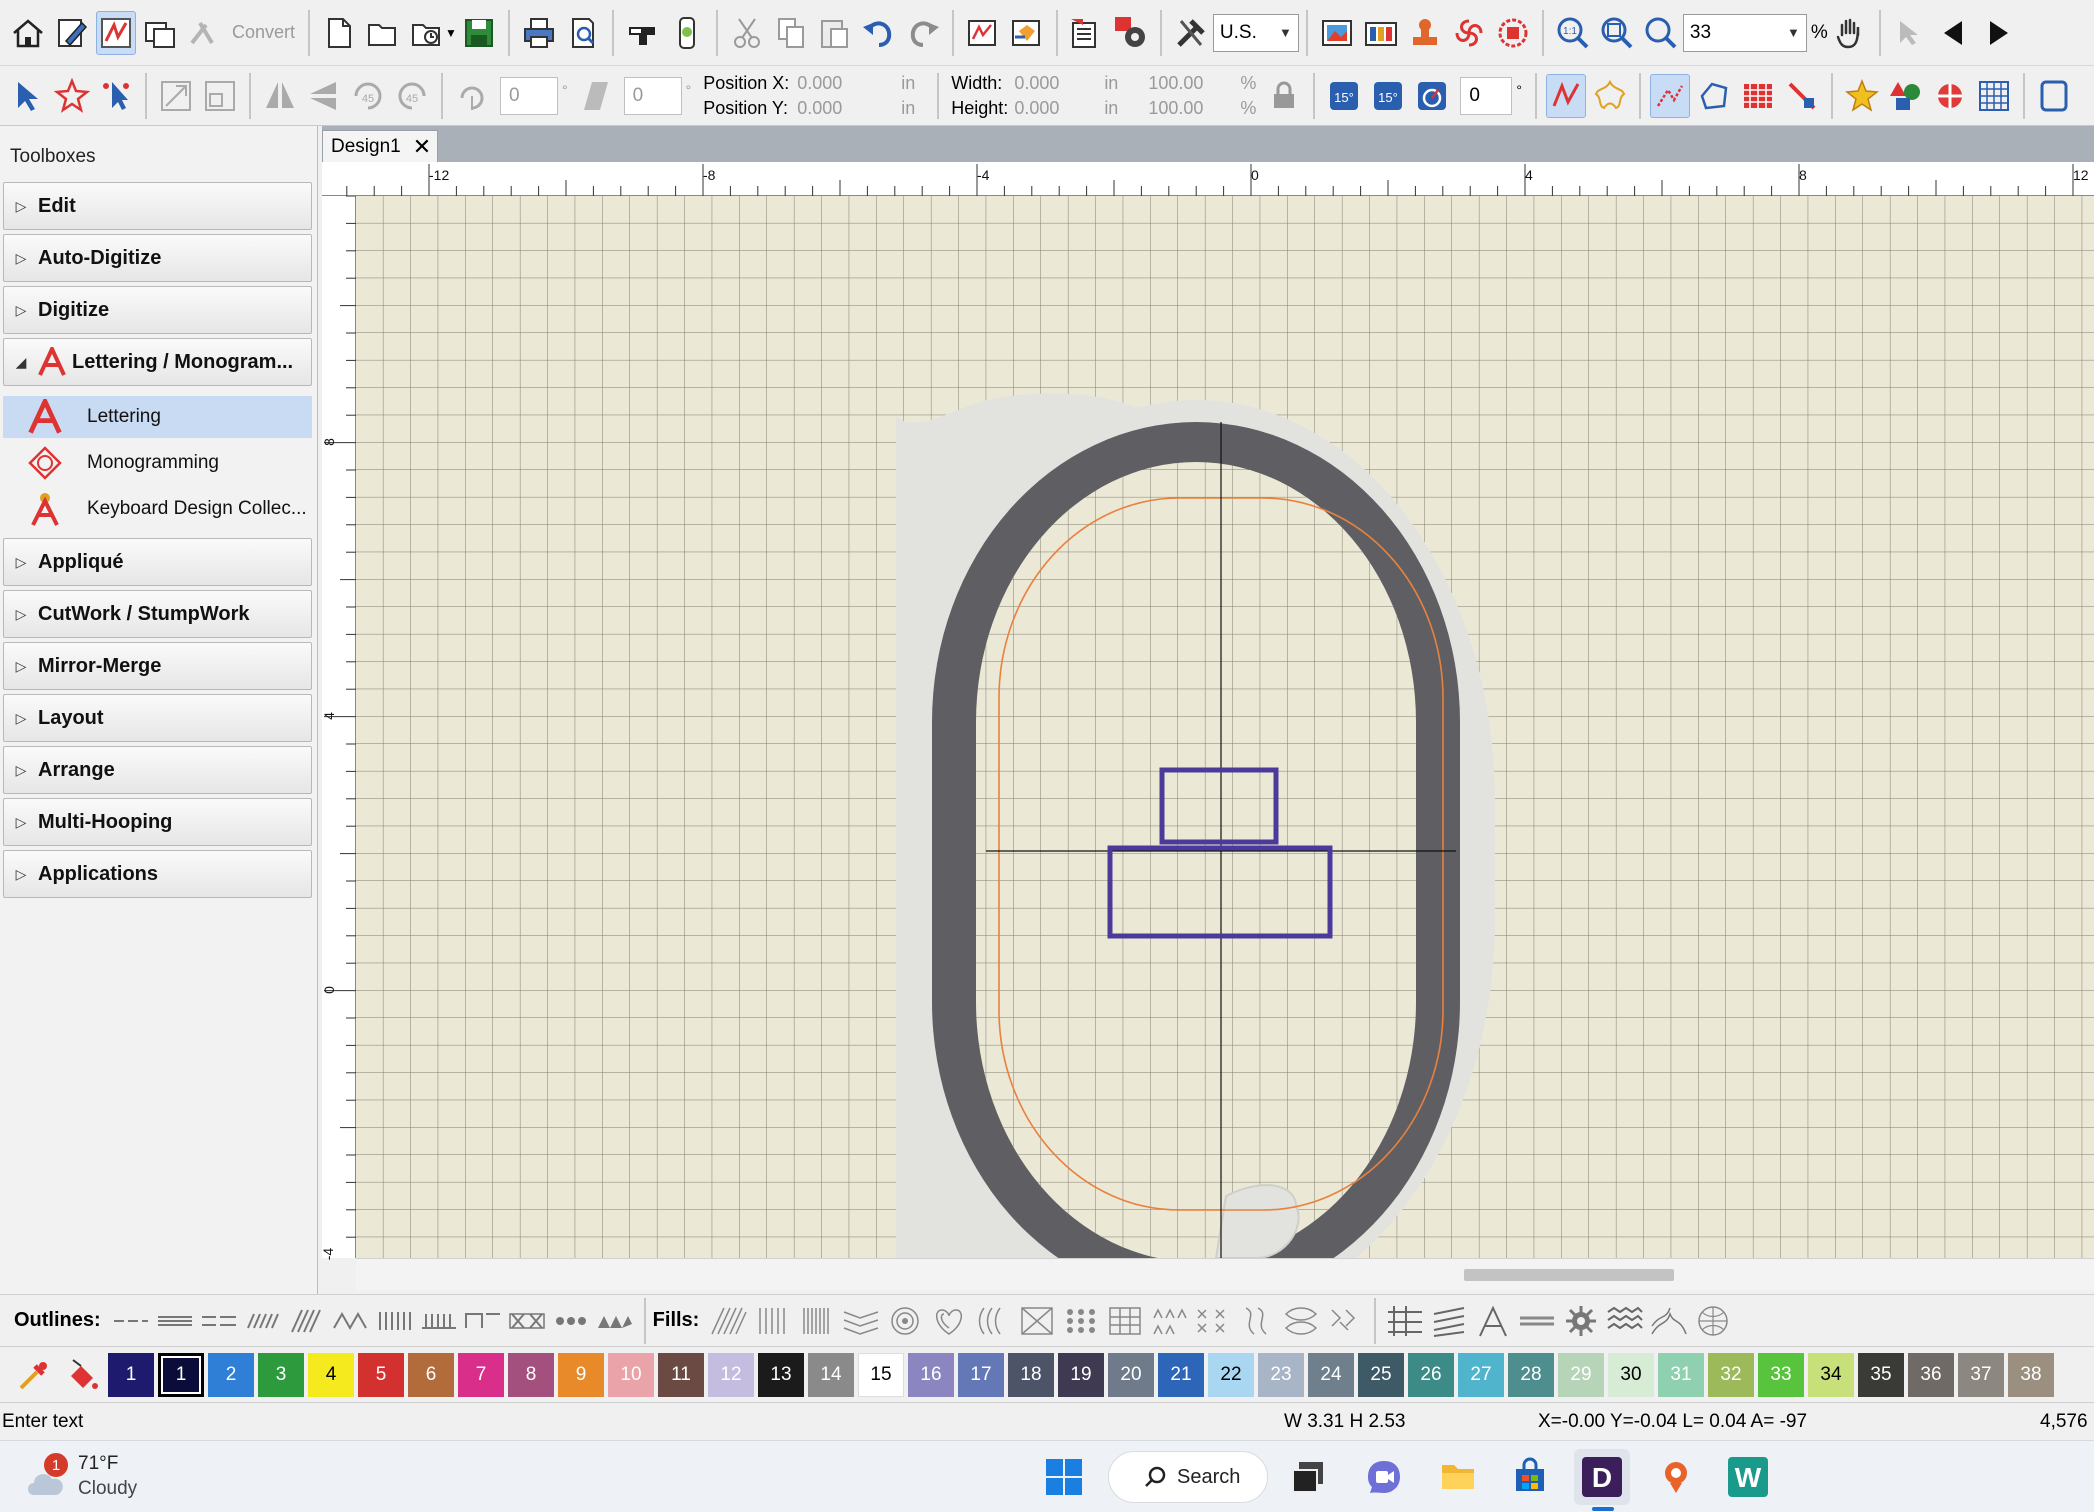  Describe the element at coordinates (1569, 1275) in the screenshot. I see `scroll-thumb` at that location.